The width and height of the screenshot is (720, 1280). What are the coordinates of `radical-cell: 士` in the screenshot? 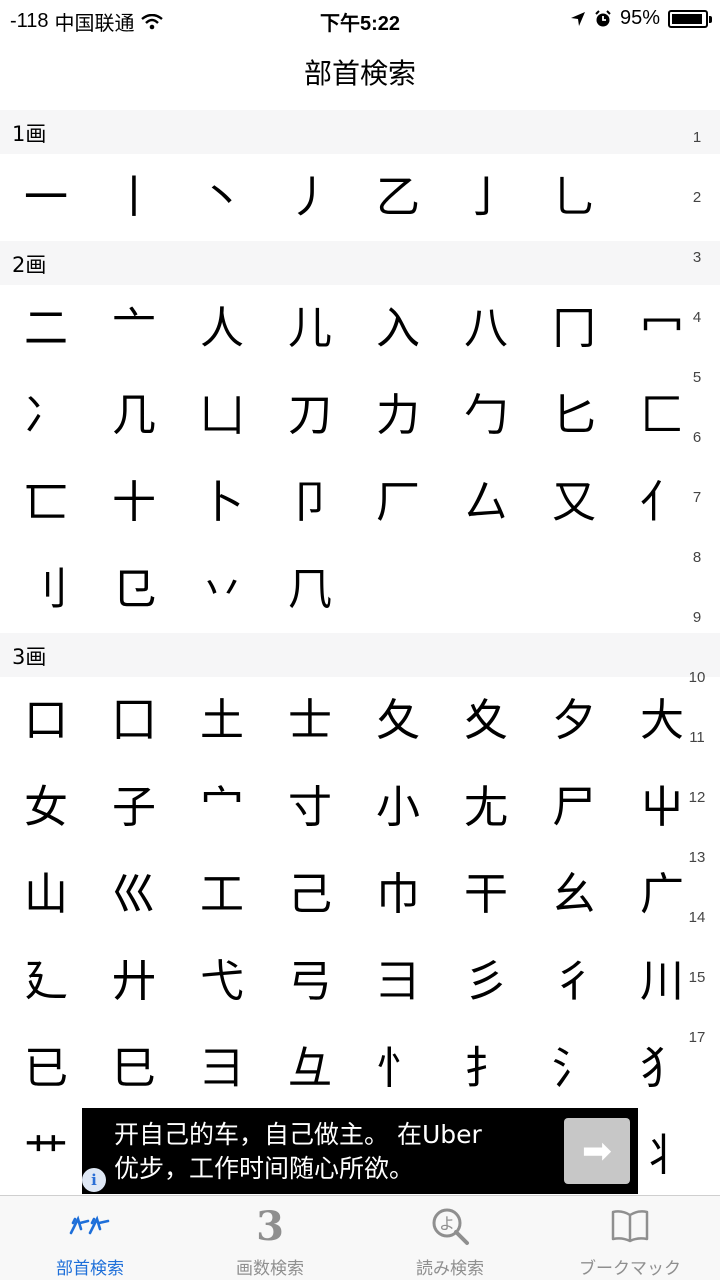 It's located at (310, 720).